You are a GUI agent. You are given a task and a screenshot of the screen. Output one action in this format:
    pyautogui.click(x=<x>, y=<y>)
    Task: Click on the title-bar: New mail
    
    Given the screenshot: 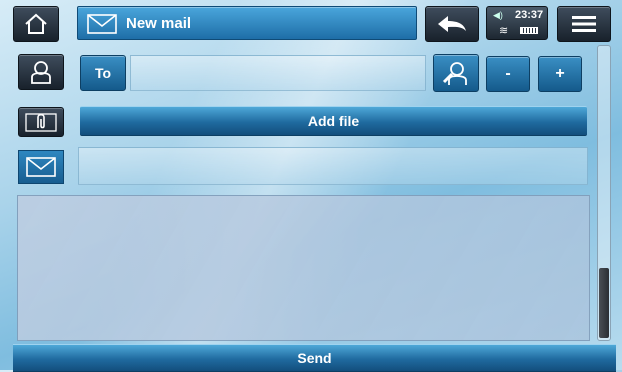 What is the action you would take?
    pyautogui.click(x=247, y=23)
    